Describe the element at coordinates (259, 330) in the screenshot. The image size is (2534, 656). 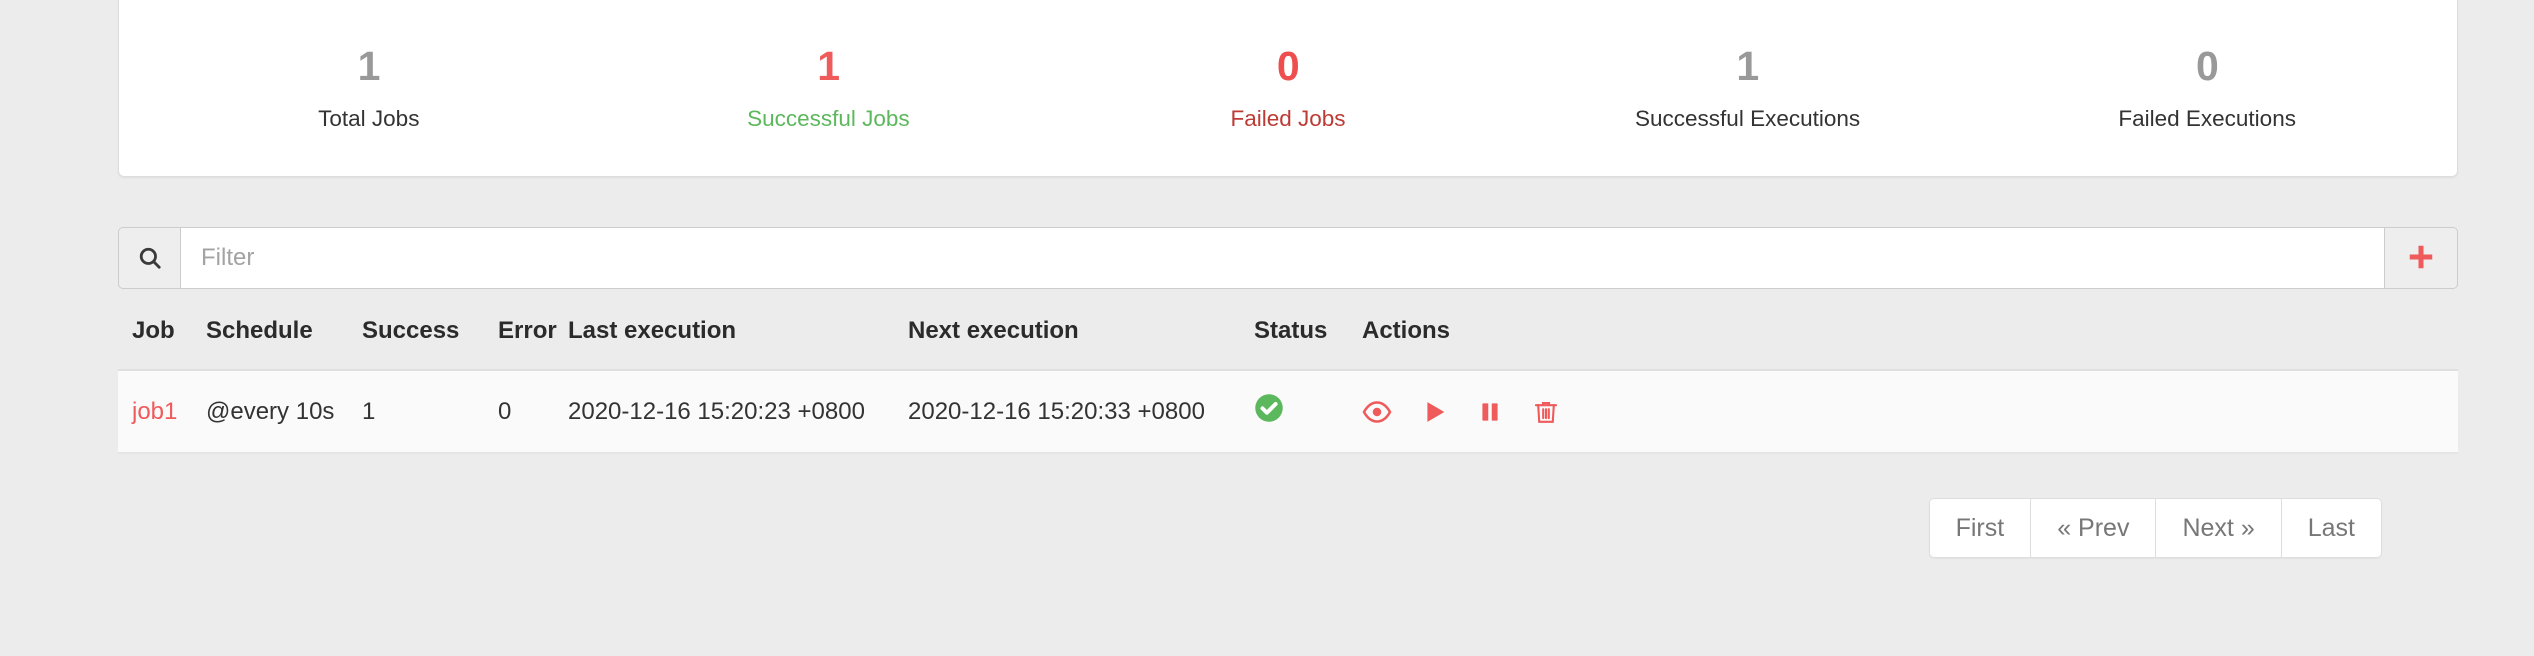
I see `column-header-schedule: Schedule` at that location.